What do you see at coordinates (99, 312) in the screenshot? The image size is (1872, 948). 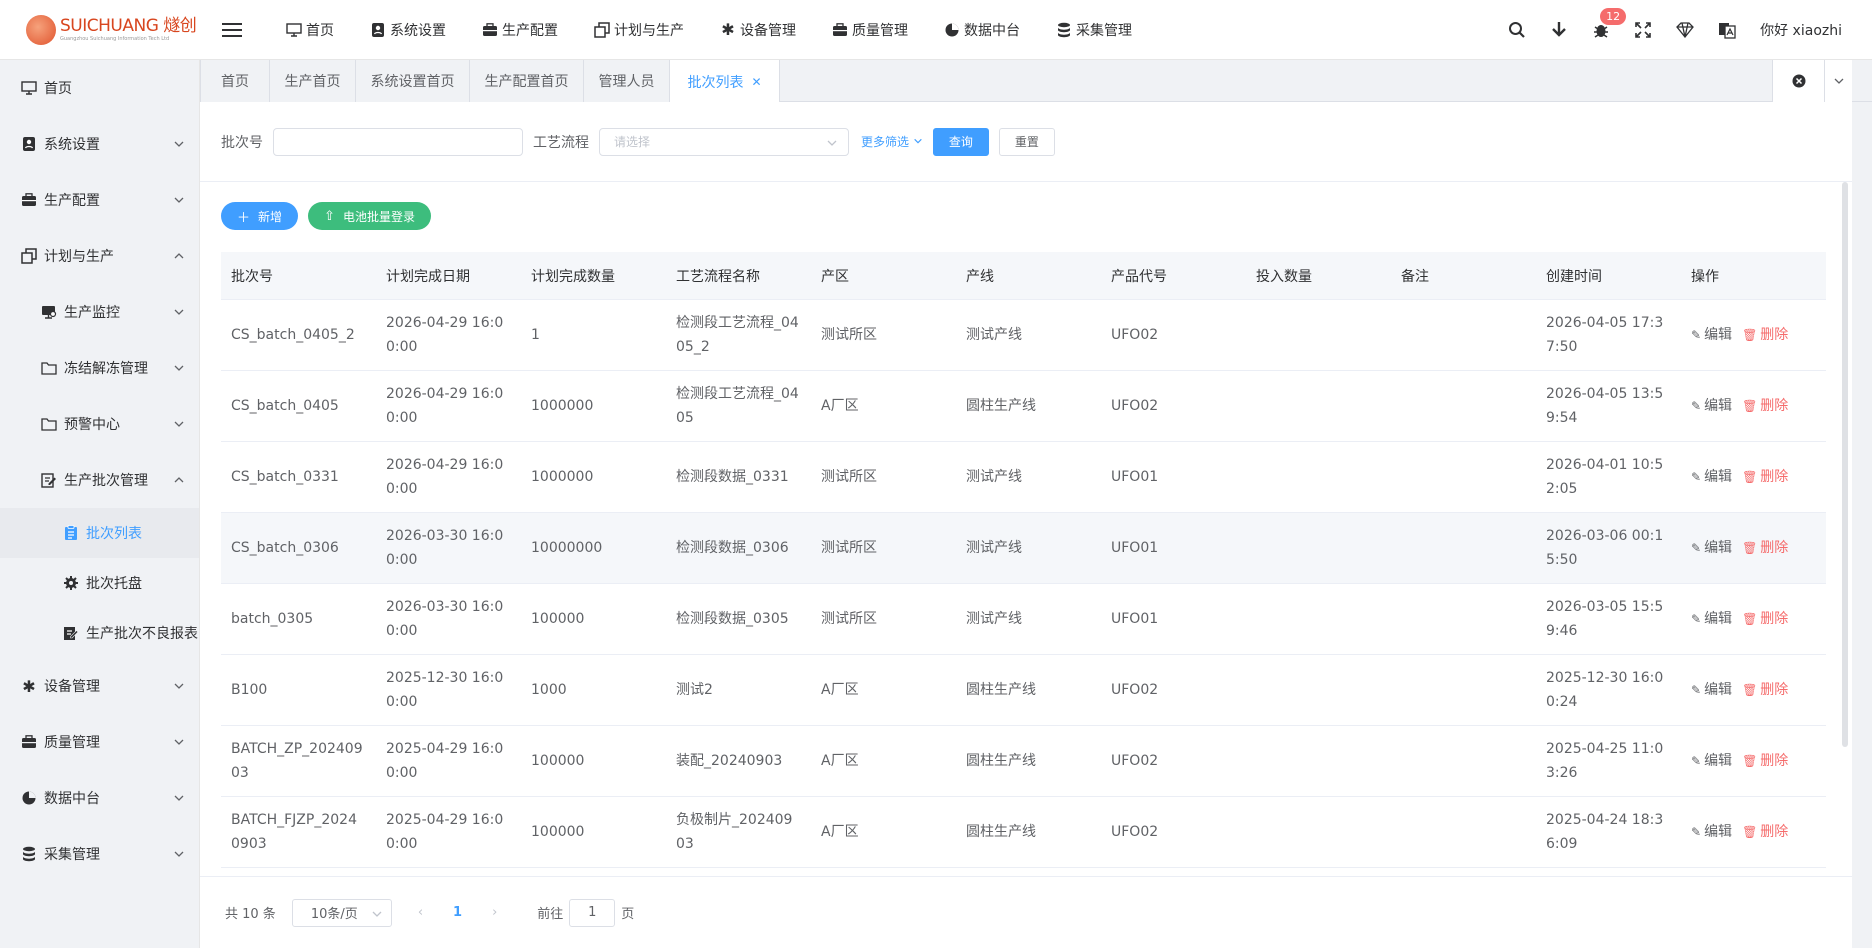 I see `sidebar-item-monitor: 生产监控` at bounding box center [99, 312].